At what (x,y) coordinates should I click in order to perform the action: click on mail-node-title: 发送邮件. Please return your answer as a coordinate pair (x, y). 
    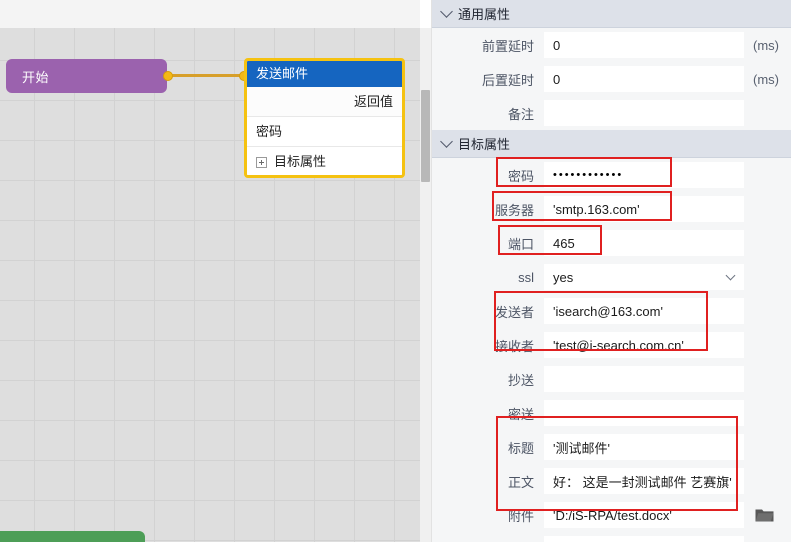
    Looking at the image, I should click on (324, 74).